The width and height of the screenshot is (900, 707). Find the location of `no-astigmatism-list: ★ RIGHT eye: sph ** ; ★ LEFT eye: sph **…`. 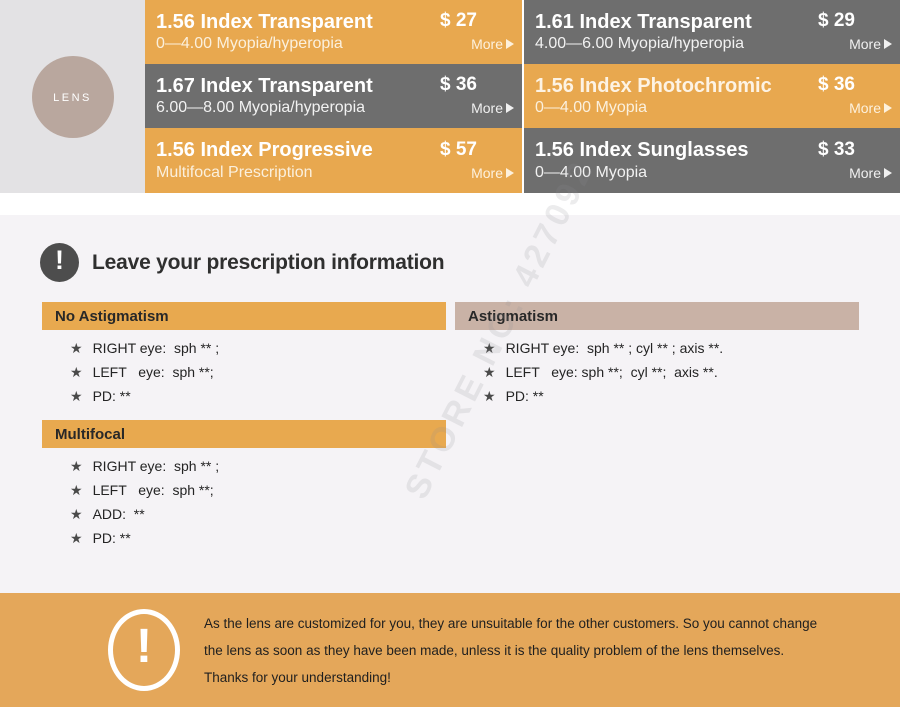

no-astigmatism-list: ★ RIGHT eye: sph ** ; ★ LEFT eye: sph **… is located at coordinates (244, 372).